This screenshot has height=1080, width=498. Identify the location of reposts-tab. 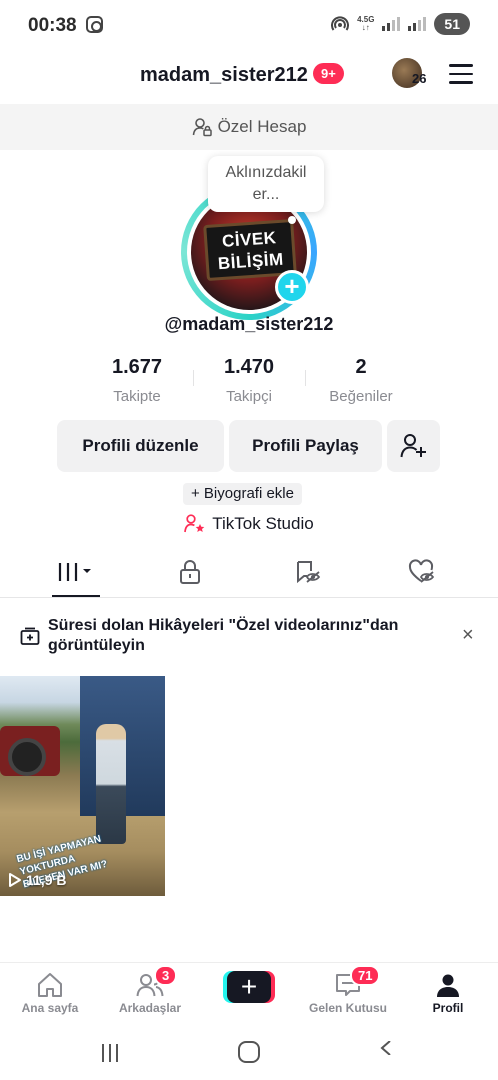
(308, 572).